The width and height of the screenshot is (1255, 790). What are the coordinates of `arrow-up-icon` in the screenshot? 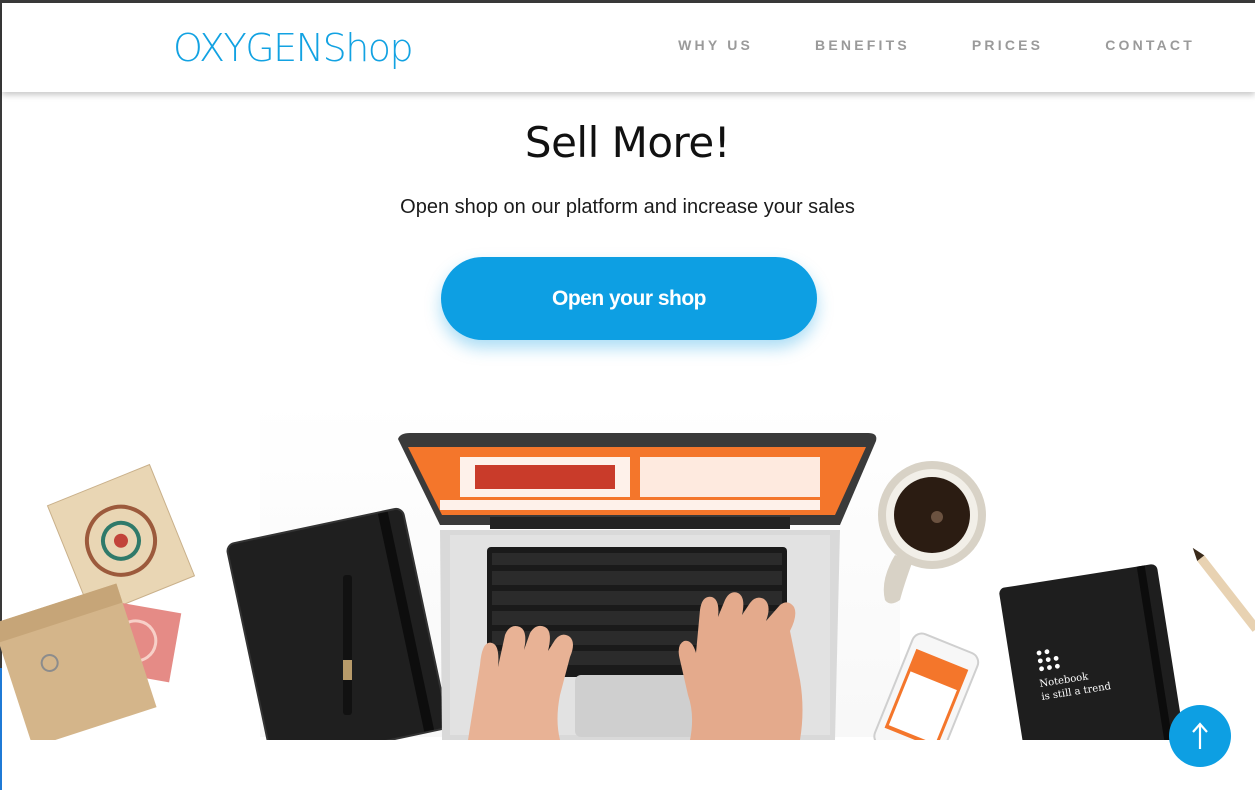 It's located at (1200, 735).